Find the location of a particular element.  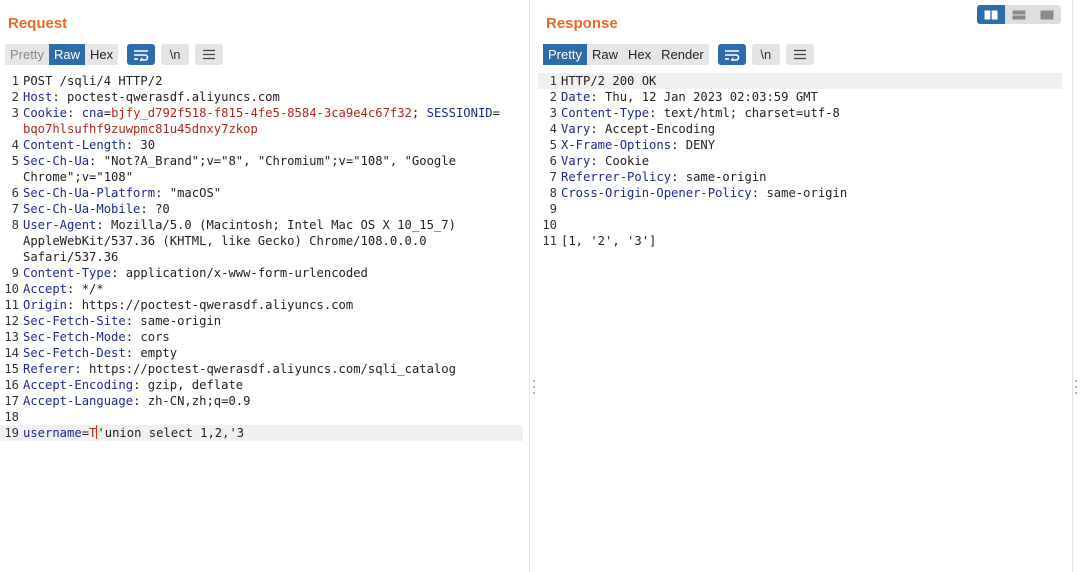

request-tab-raw: Raw is located at coordinates (66, 54).